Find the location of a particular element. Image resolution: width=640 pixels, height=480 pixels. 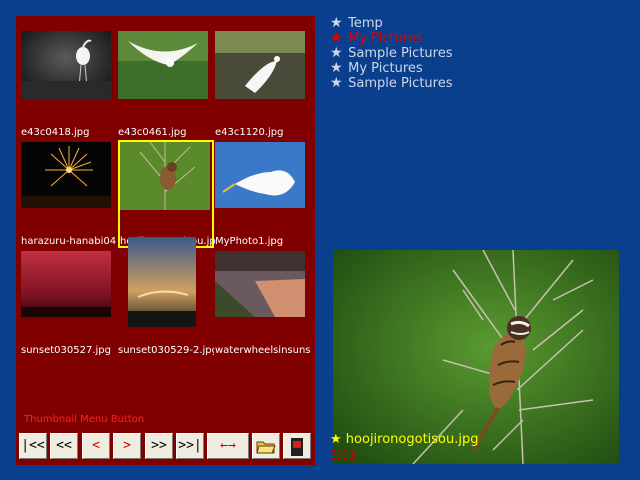

device-button is located at coordinates (297, 446).